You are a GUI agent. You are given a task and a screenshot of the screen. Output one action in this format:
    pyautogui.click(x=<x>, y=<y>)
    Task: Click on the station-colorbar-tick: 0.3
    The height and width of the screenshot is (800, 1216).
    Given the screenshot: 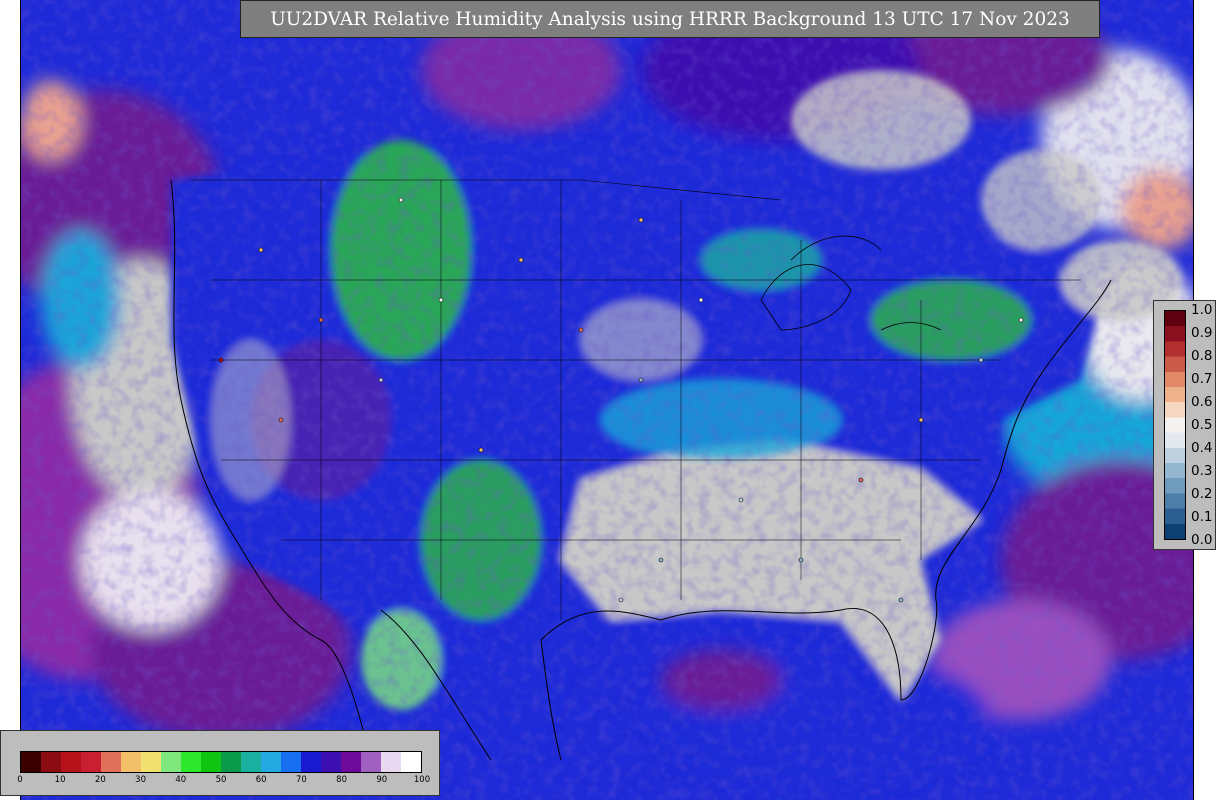 What is the action you would take?
    pyautogui.click(x=1202, y=471)
    